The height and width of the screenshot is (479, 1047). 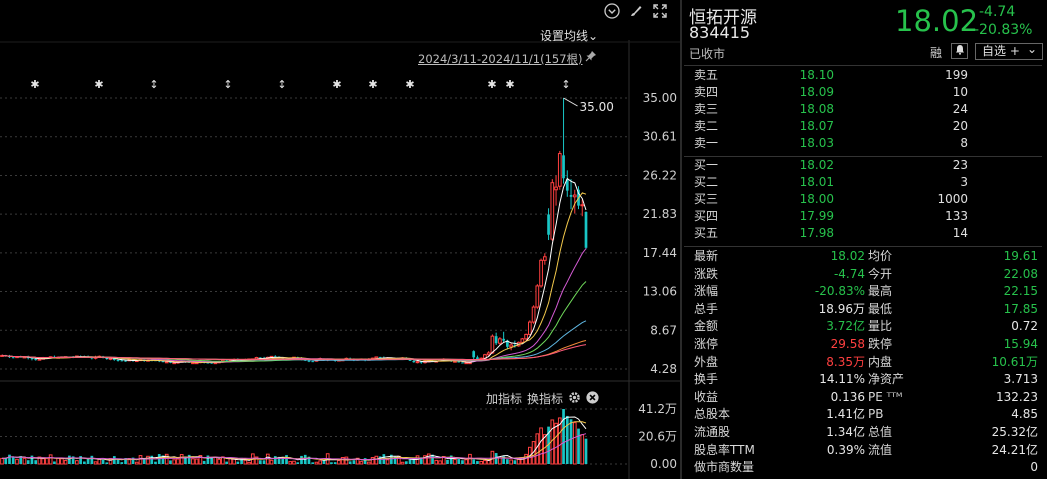 What do you see at coordinates (880, 256) in the screenshot?
I see `stat-label: 均价` at bounding box center [880, 256].